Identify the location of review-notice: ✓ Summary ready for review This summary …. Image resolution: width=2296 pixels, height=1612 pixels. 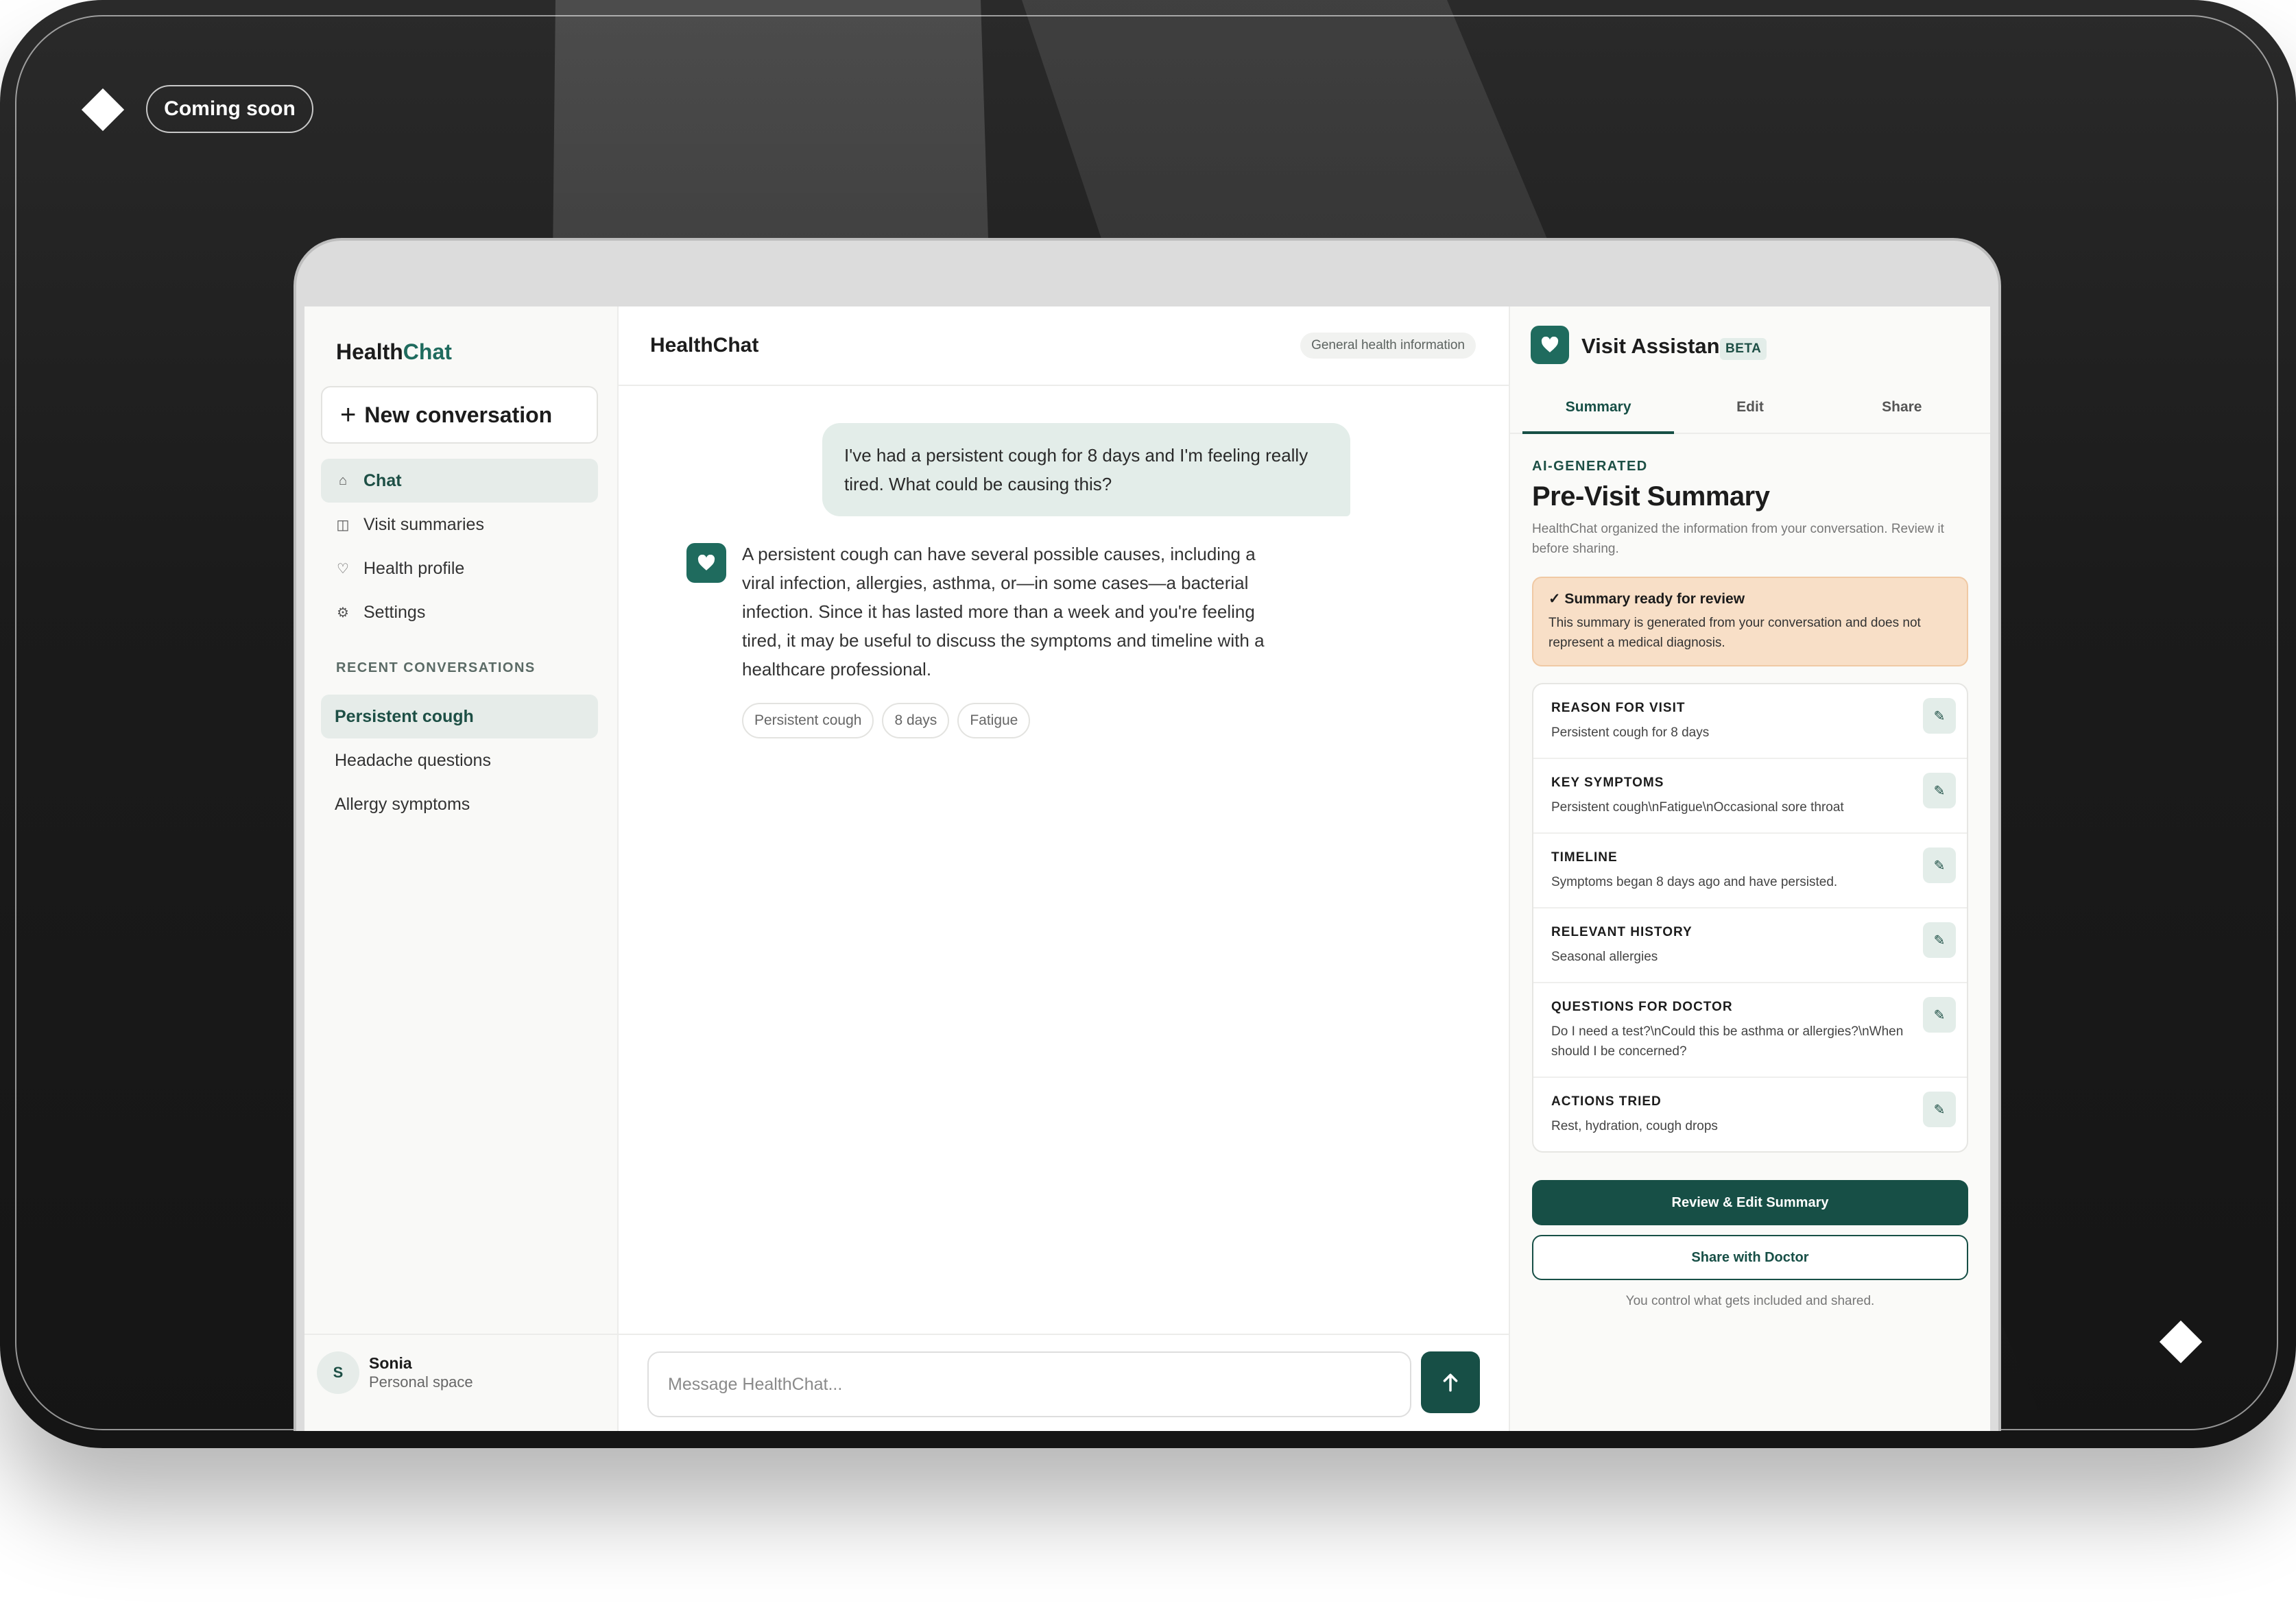
(1750, 621).